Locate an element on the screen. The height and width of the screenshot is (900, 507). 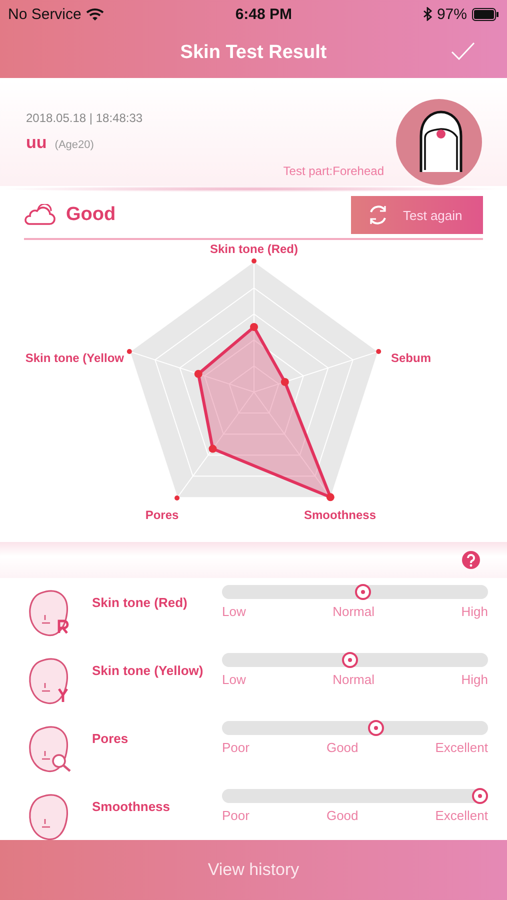
axis-label: Smoothness is located at coordinates (340, 515).